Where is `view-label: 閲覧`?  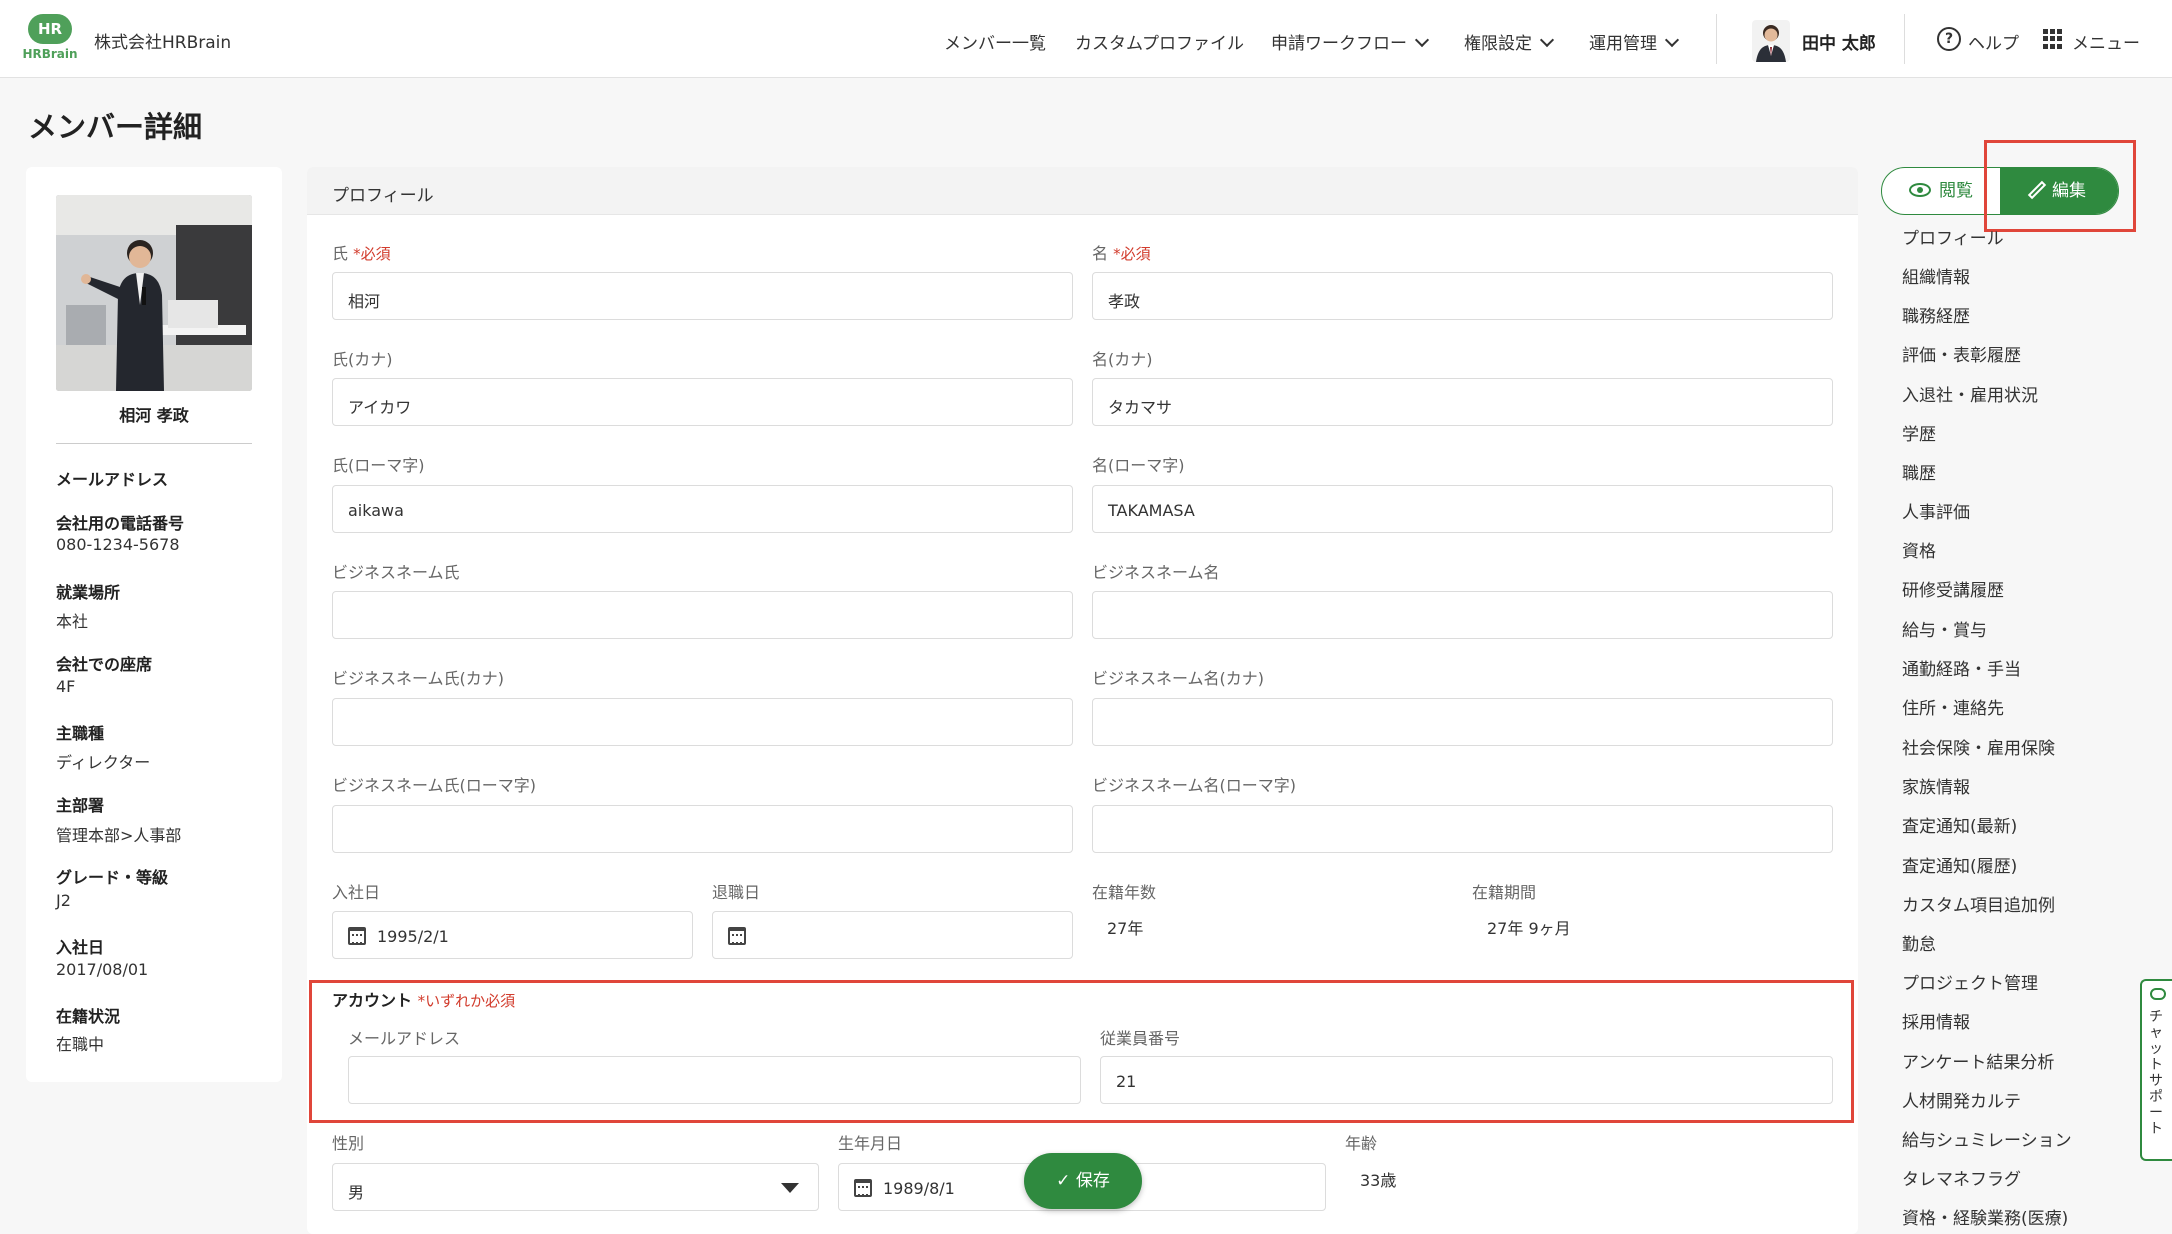 view-label: 閲覧 is located at coordinates (1956, 191).